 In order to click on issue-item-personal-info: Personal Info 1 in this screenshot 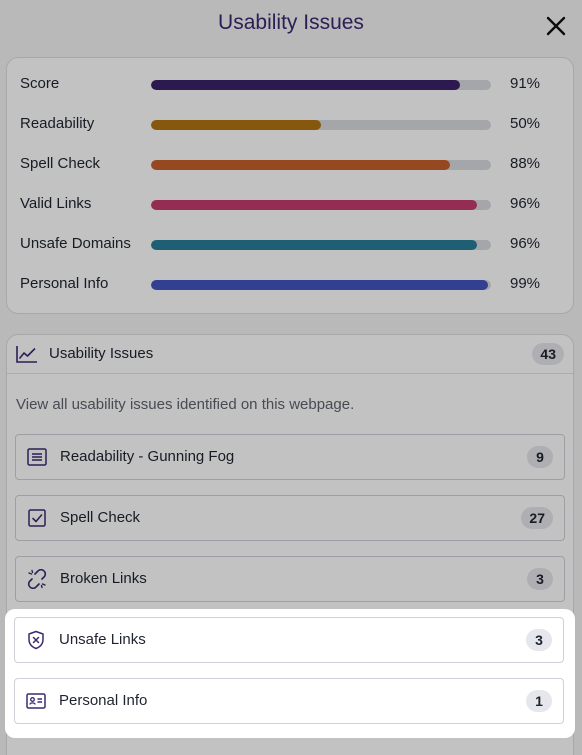, I will do `click(289, 701)`.